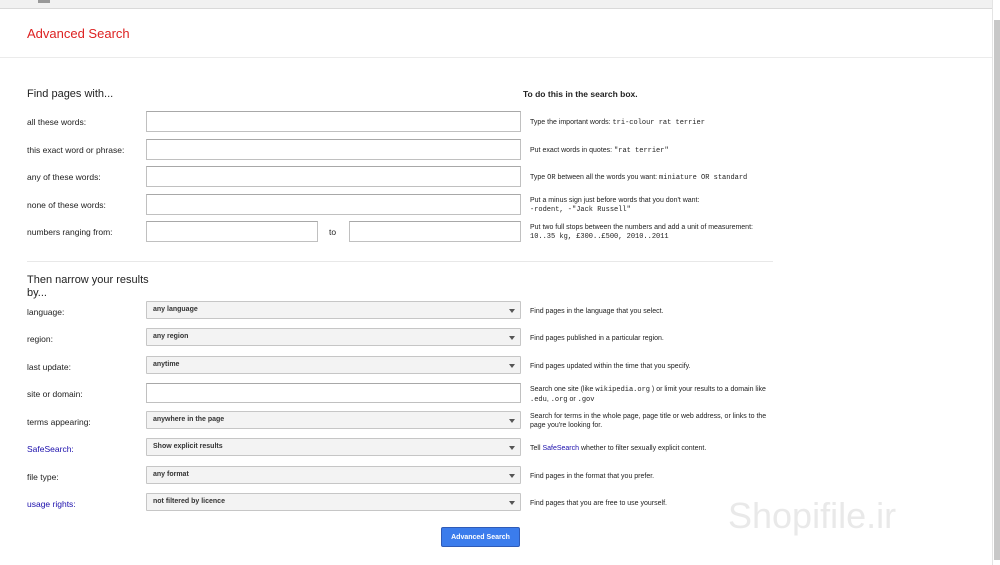 The image size is (1000, 565). What do you see at coordinates (55, 394) in the screenshot?
I see `site-domain-label: site or domain:` at bounding box center [55, 394].